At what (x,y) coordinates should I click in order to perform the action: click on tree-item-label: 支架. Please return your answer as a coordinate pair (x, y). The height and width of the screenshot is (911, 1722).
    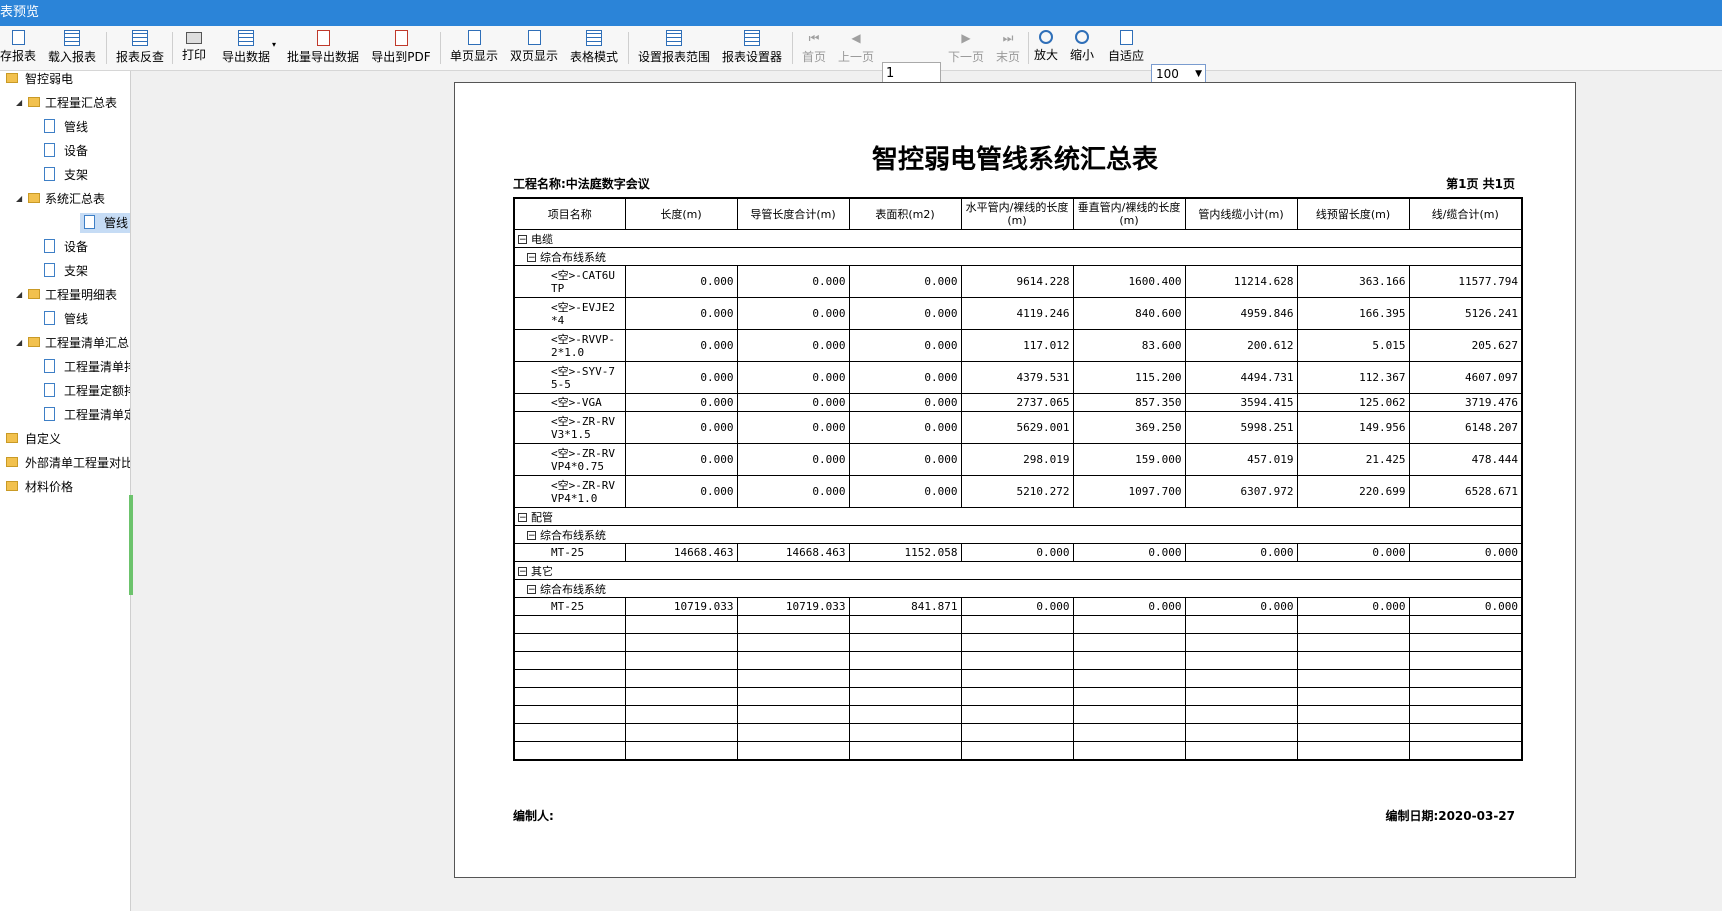
    Looking at the image, I should click on (76, 175).